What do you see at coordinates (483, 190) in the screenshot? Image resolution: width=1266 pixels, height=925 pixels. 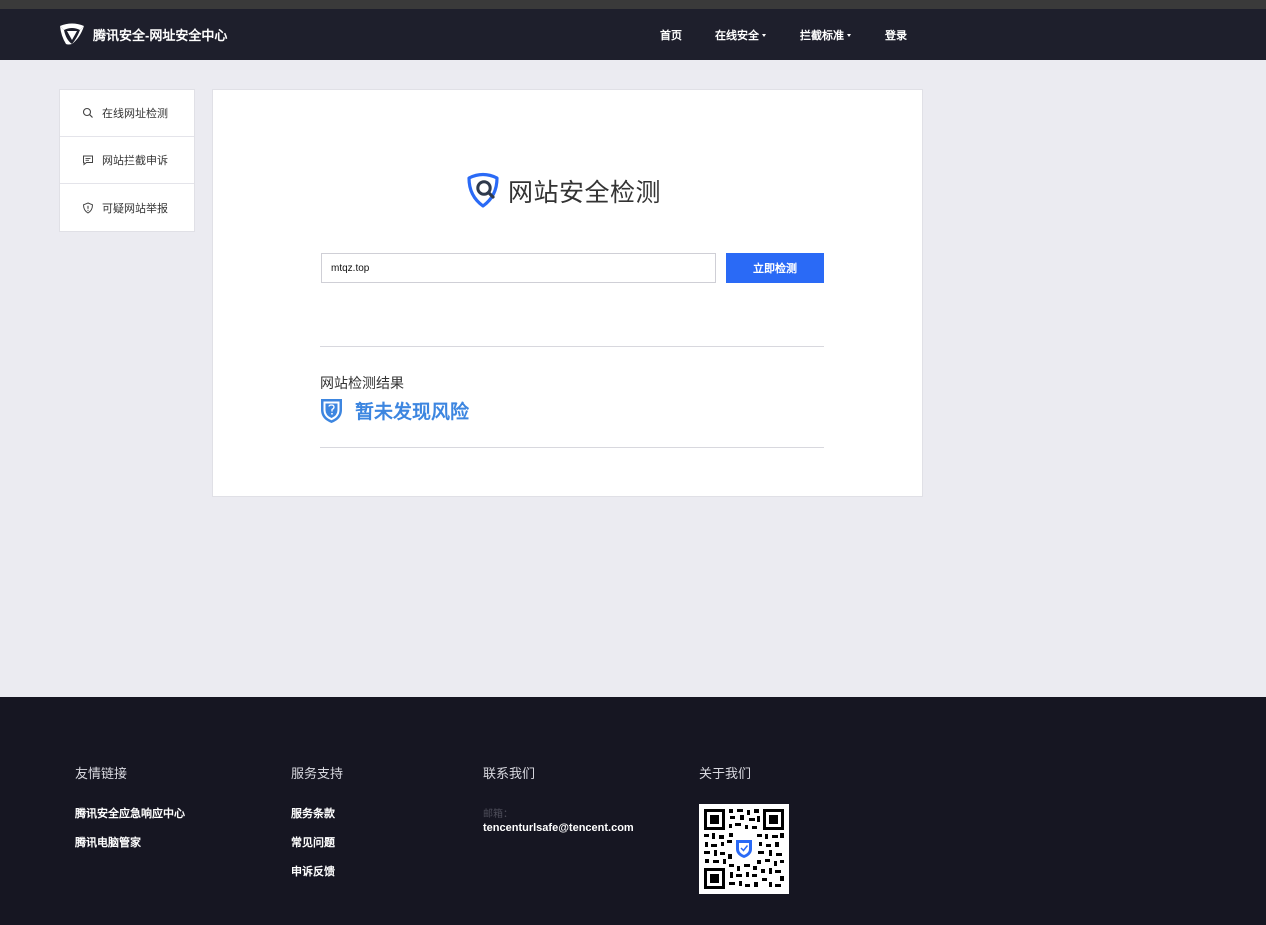 I see `shield-search-icon` at bounding box center [483, 190].